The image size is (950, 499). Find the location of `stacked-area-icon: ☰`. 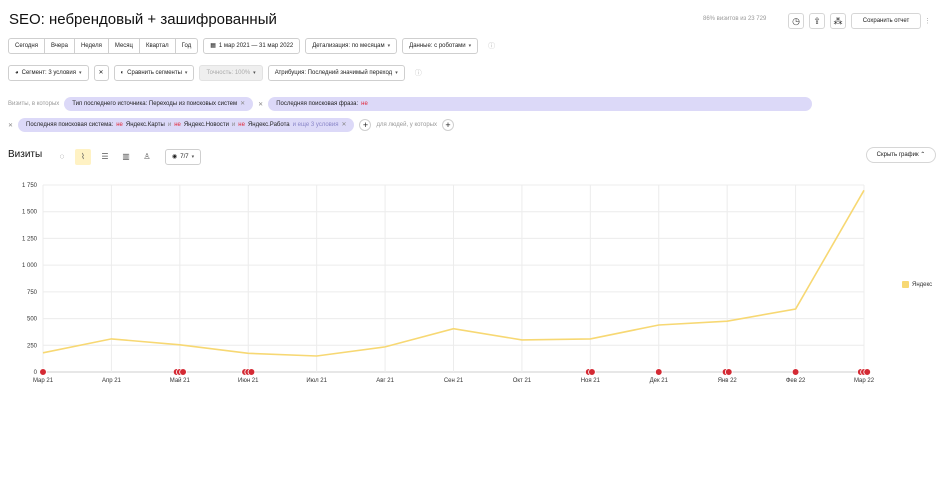

stacked-area-icon: ☰ is located at coordinates (105, 157).